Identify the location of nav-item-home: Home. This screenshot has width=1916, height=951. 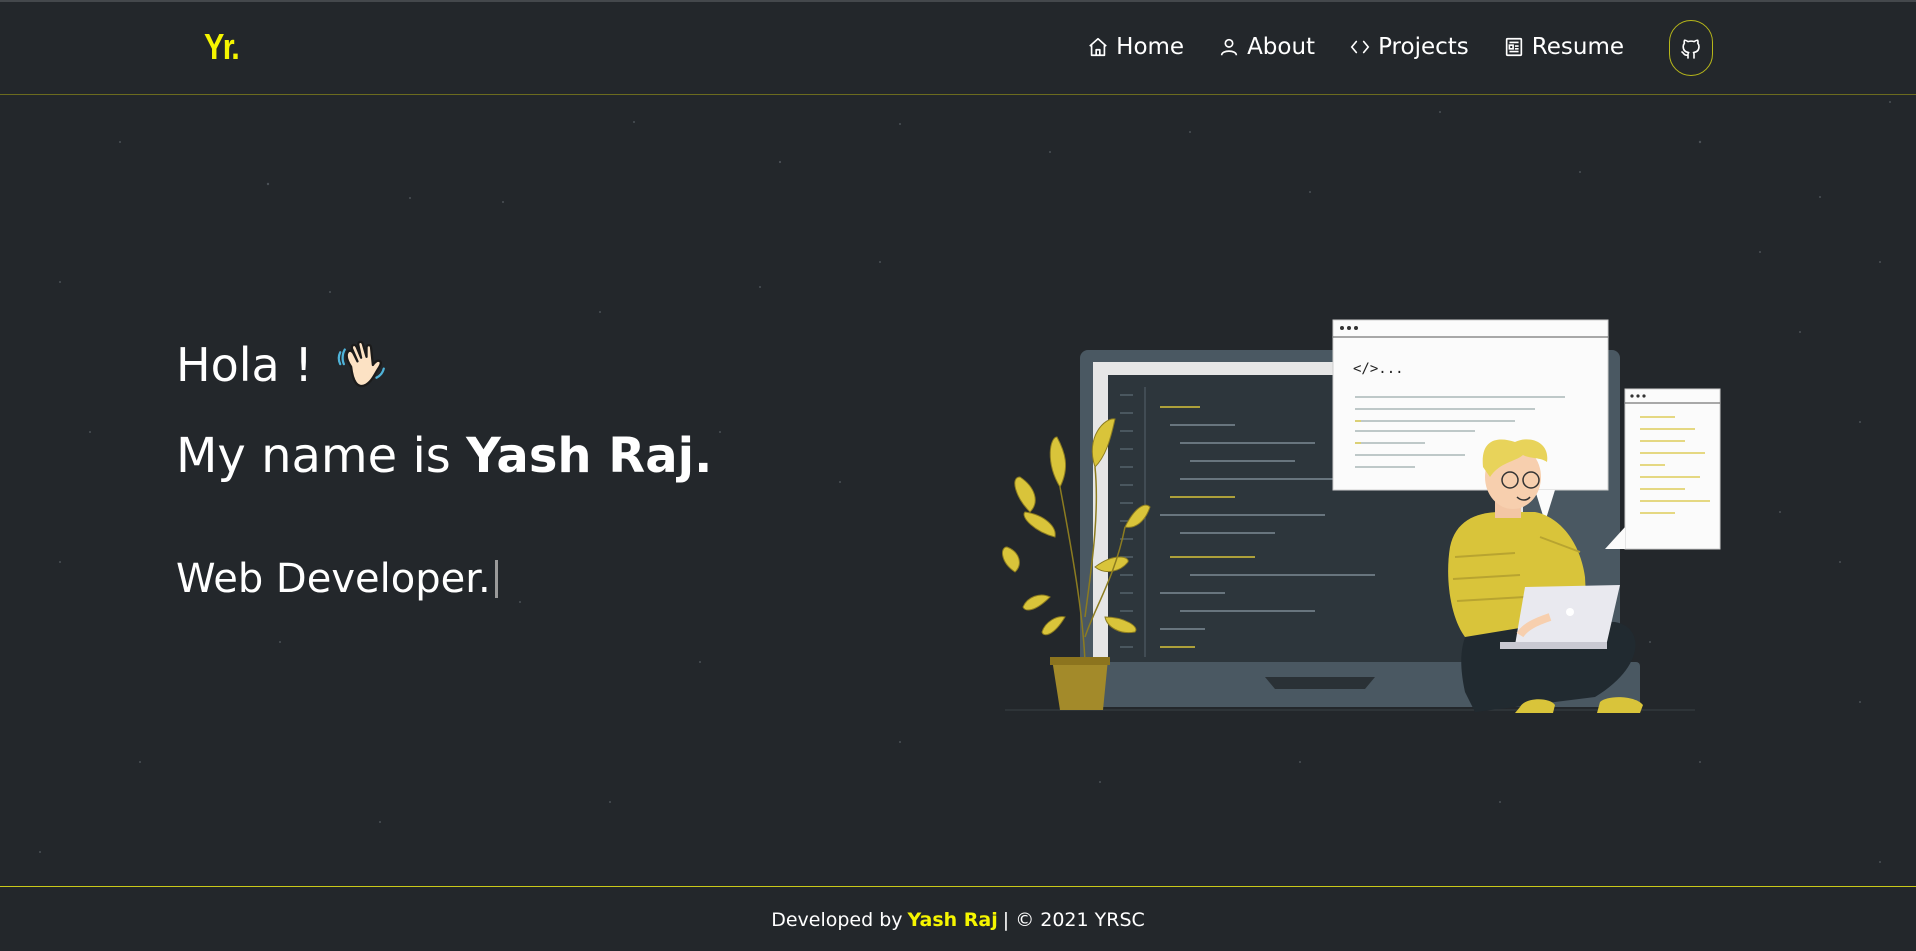
(1135, 47).